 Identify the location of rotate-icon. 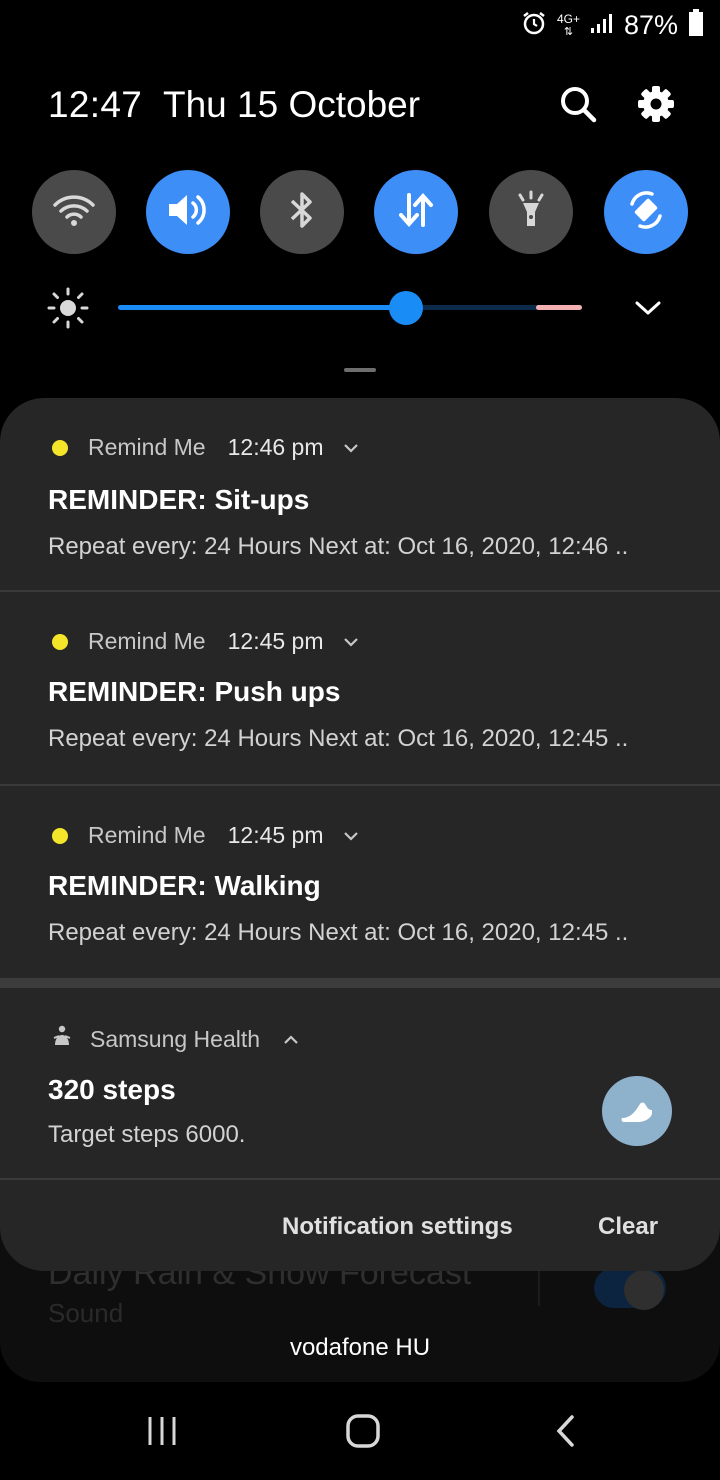
(646, 212).